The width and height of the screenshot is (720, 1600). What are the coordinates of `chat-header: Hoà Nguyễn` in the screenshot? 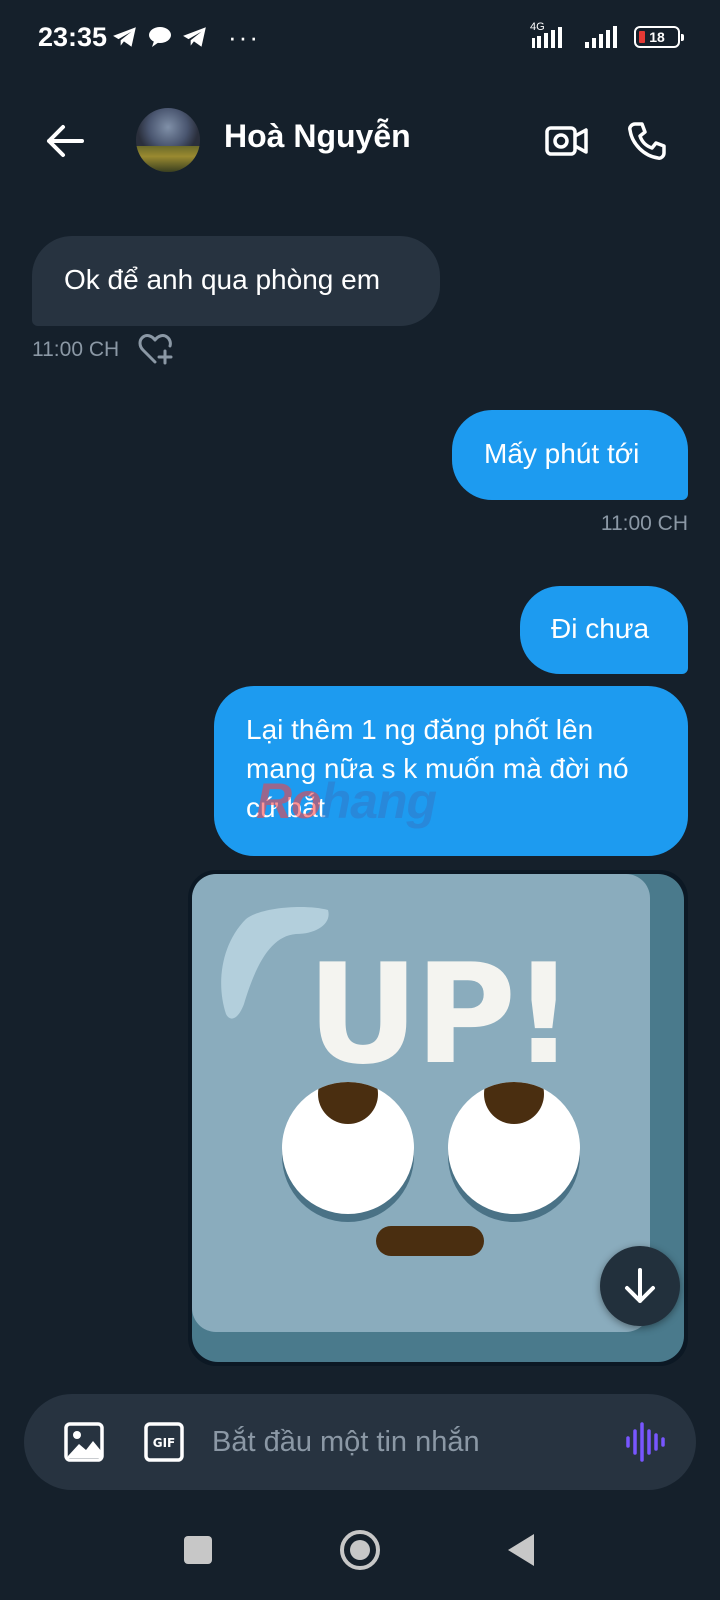 It's located at (360, 140).